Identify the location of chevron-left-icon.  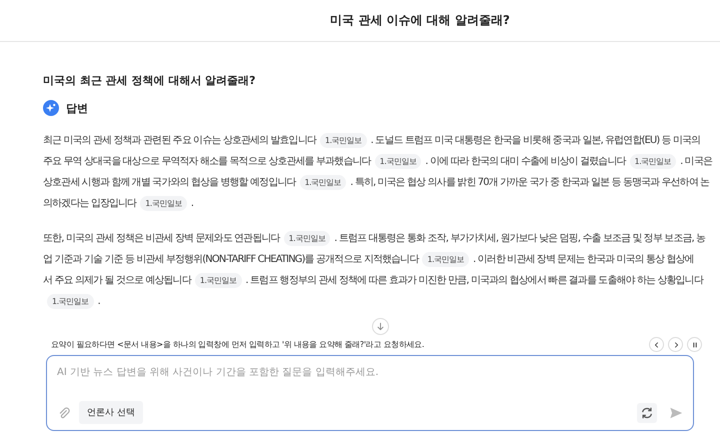
(656, 344).